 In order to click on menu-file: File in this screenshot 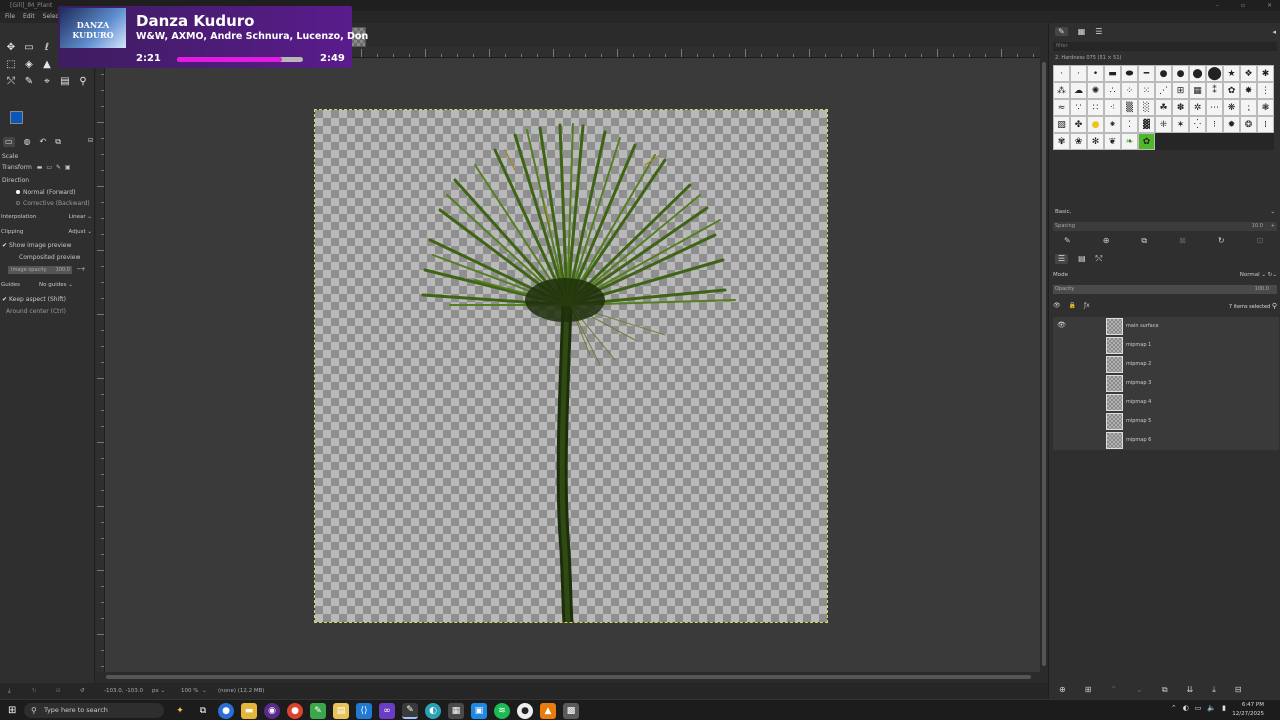, I will do `click(10, 17)`.